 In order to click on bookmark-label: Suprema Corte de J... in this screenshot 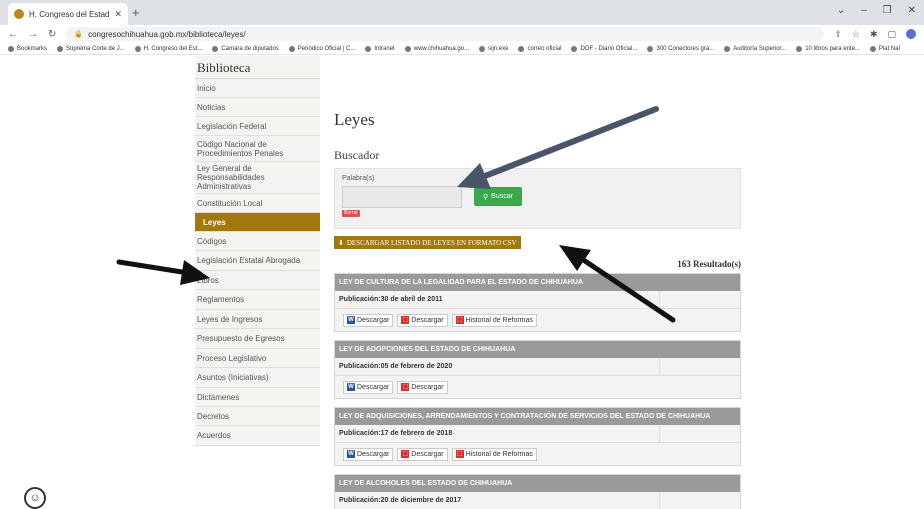, I will do `click(95, 48)`.